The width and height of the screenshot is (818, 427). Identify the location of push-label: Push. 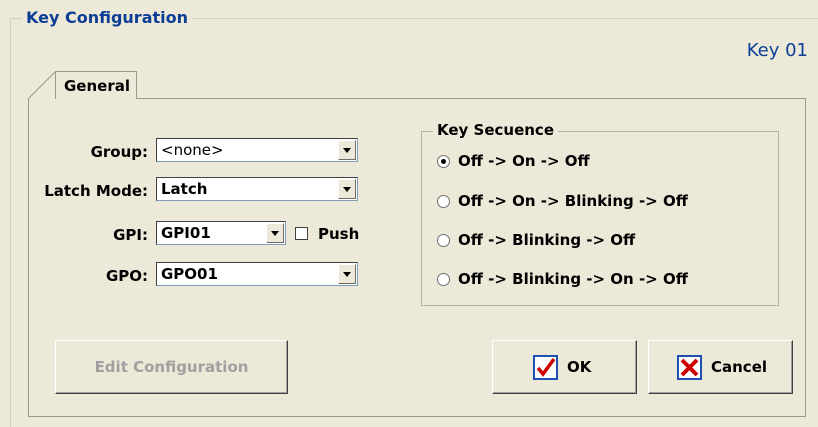
(339, 234).